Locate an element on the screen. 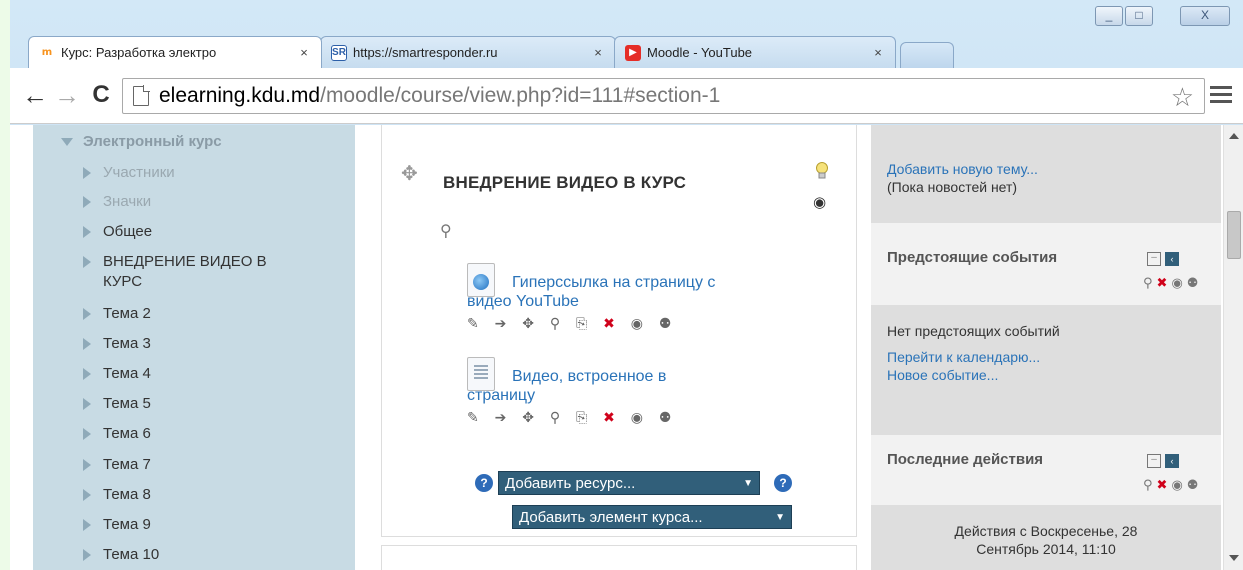 This screenshot has height=570, width=1243. nav-item-topic-10: Тема 10 is located at coordinates (121, 554).